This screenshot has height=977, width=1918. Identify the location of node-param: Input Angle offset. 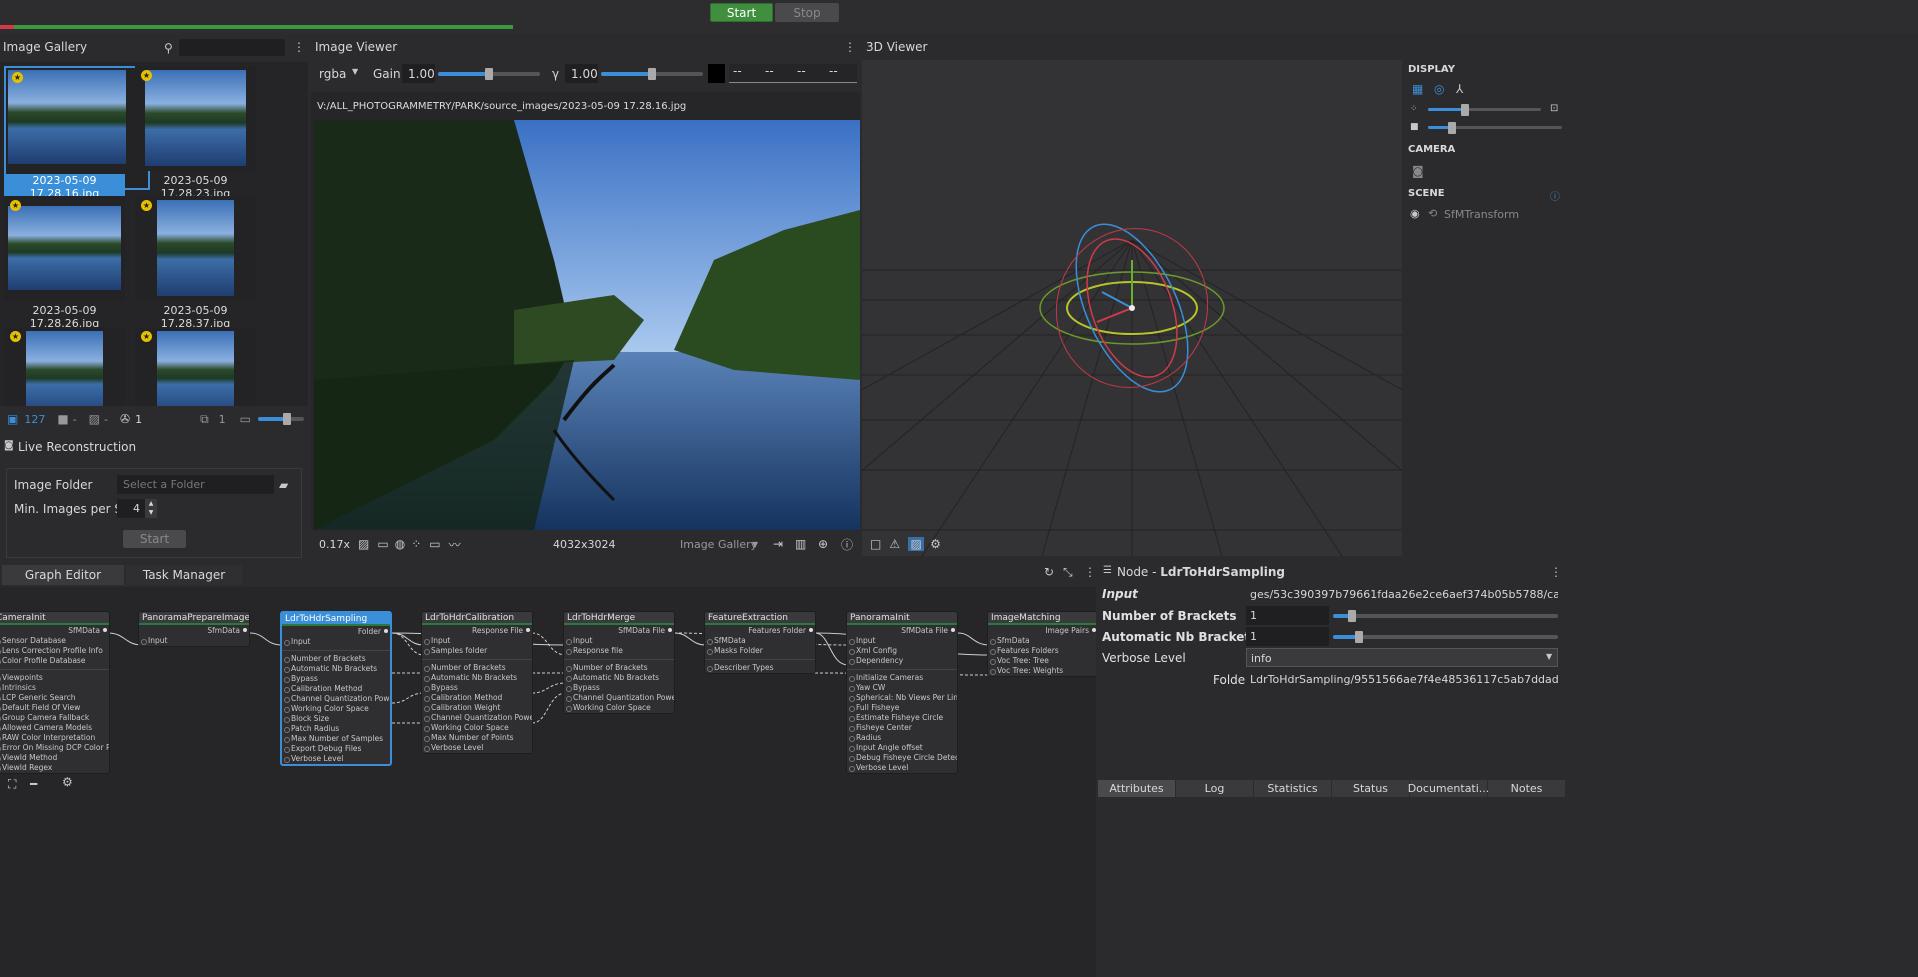
(902, 748).